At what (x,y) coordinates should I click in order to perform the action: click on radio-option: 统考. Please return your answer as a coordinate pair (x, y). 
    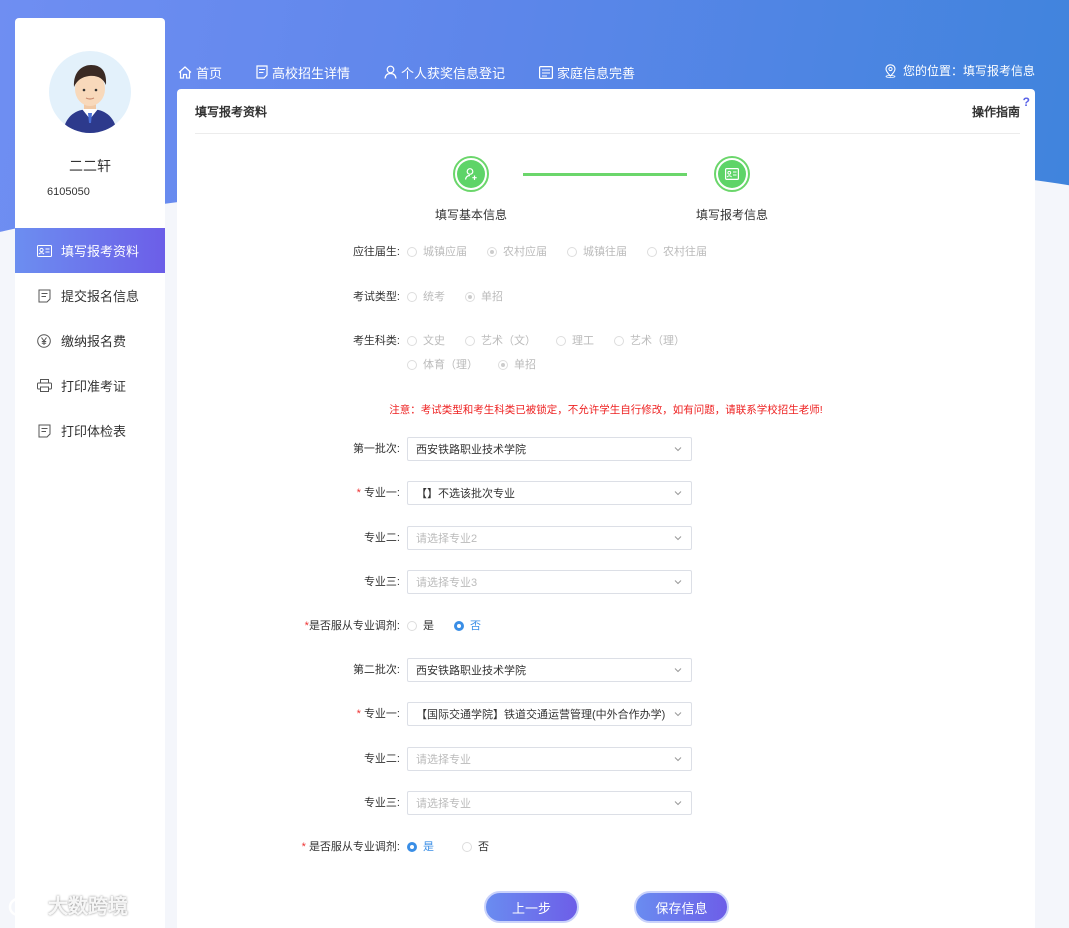
    Looking at the image, I should click on (426, 297).